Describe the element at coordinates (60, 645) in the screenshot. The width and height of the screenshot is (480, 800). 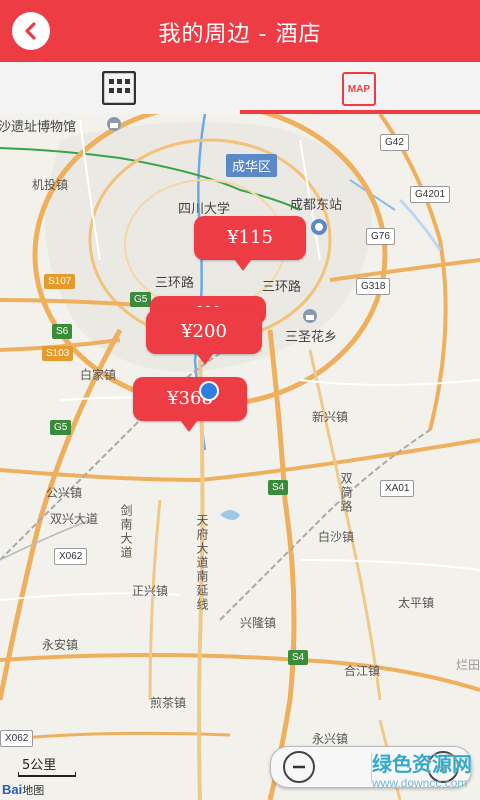
I see `place-label: 永安镇` at that location.